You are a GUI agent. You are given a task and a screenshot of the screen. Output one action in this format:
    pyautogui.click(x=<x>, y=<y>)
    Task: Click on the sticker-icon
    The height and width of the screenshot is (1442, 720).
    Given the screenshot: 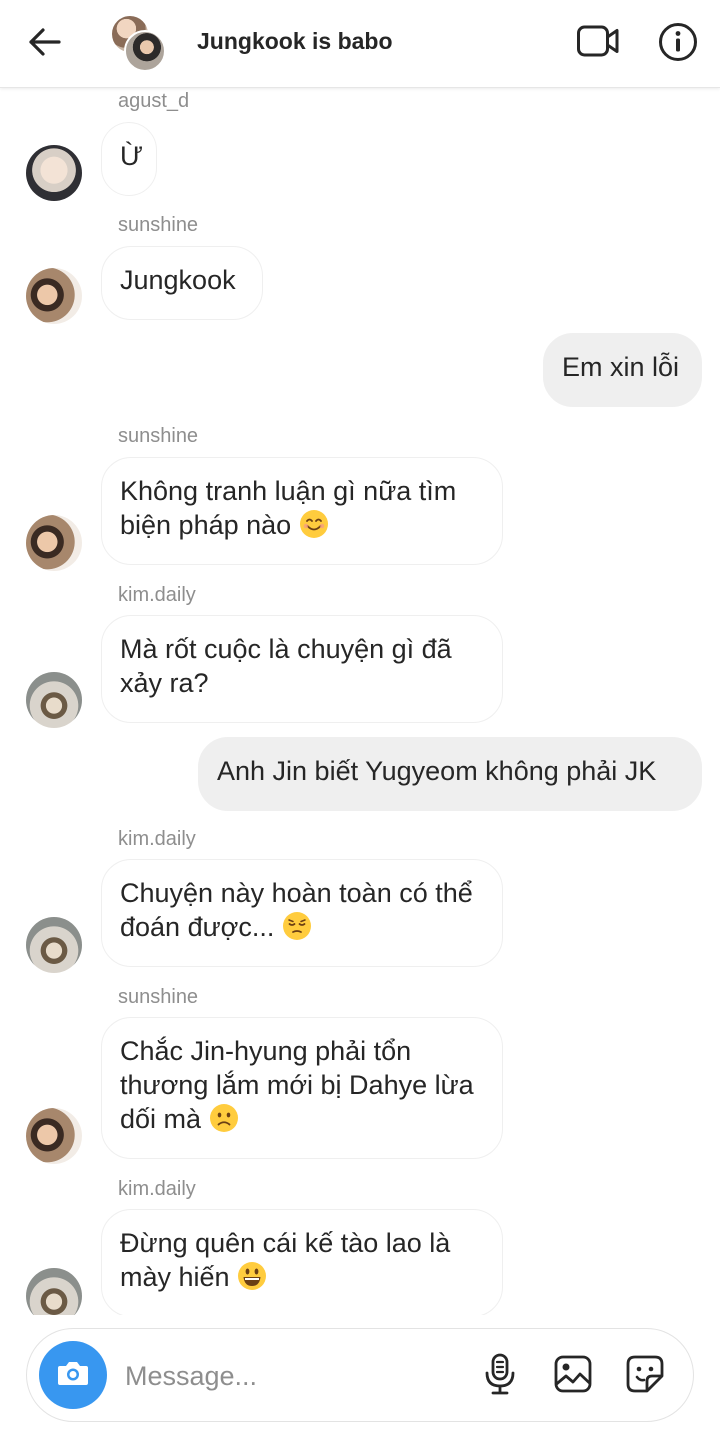 What is the action you would take?
    pyautogui.click(x=645, y=1376)
    